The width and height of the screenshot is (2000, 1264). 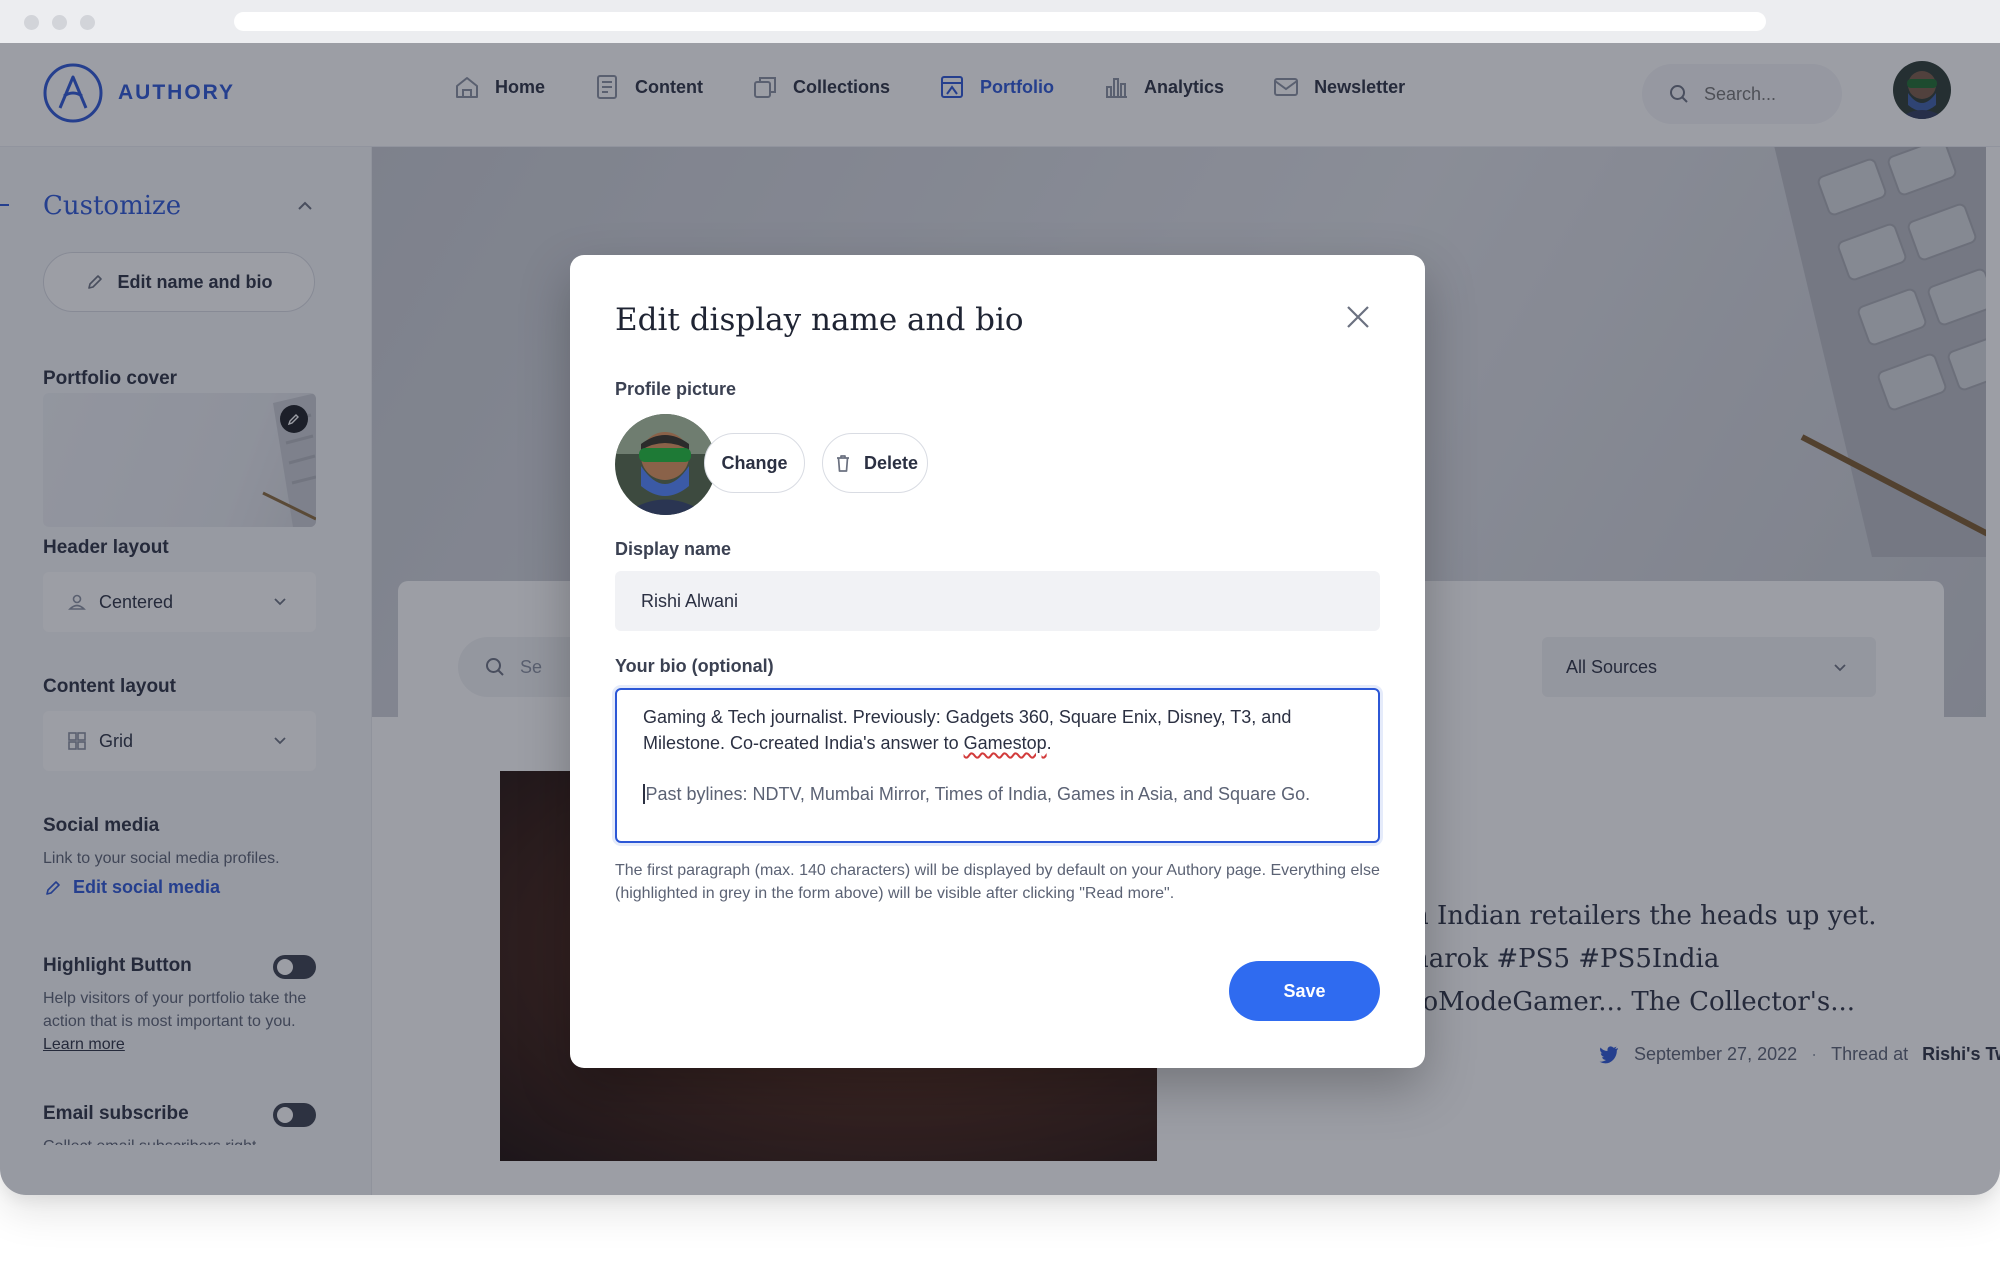 I want to click on bio-paragraph-1: Gaming & Tech journalist. Previously, so click(x=997, y=730).